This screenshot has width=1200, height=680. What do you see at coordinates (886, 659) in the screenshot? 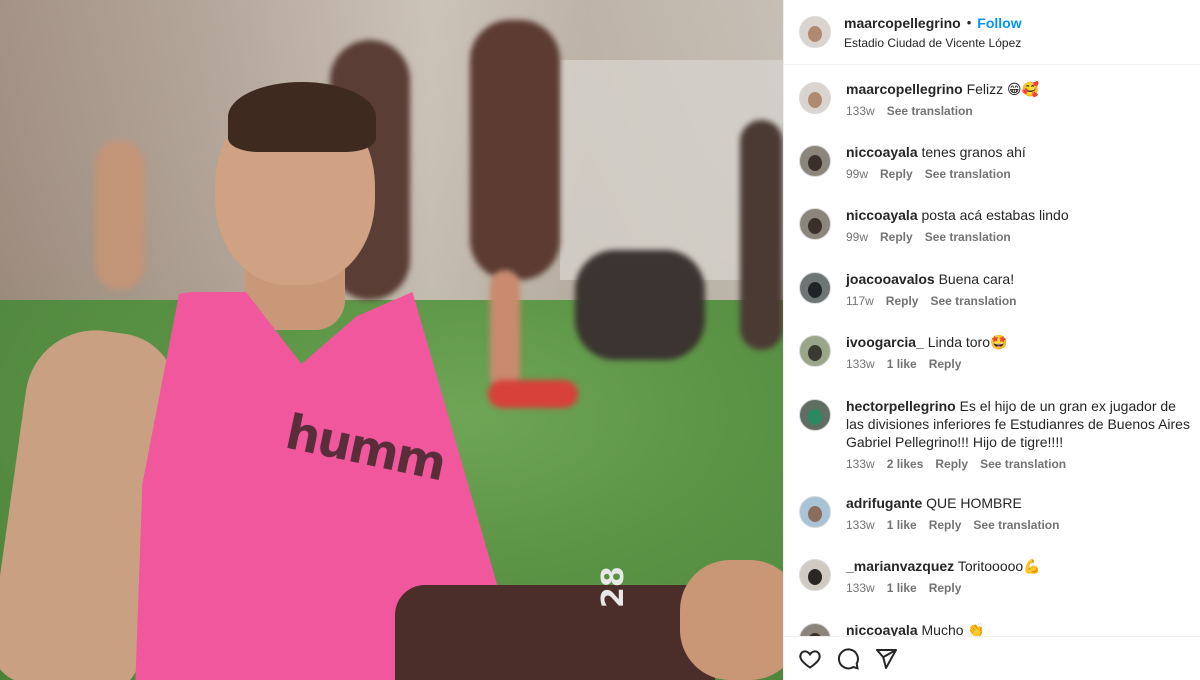
I see `send-icon` at bounding box center [886, 659].